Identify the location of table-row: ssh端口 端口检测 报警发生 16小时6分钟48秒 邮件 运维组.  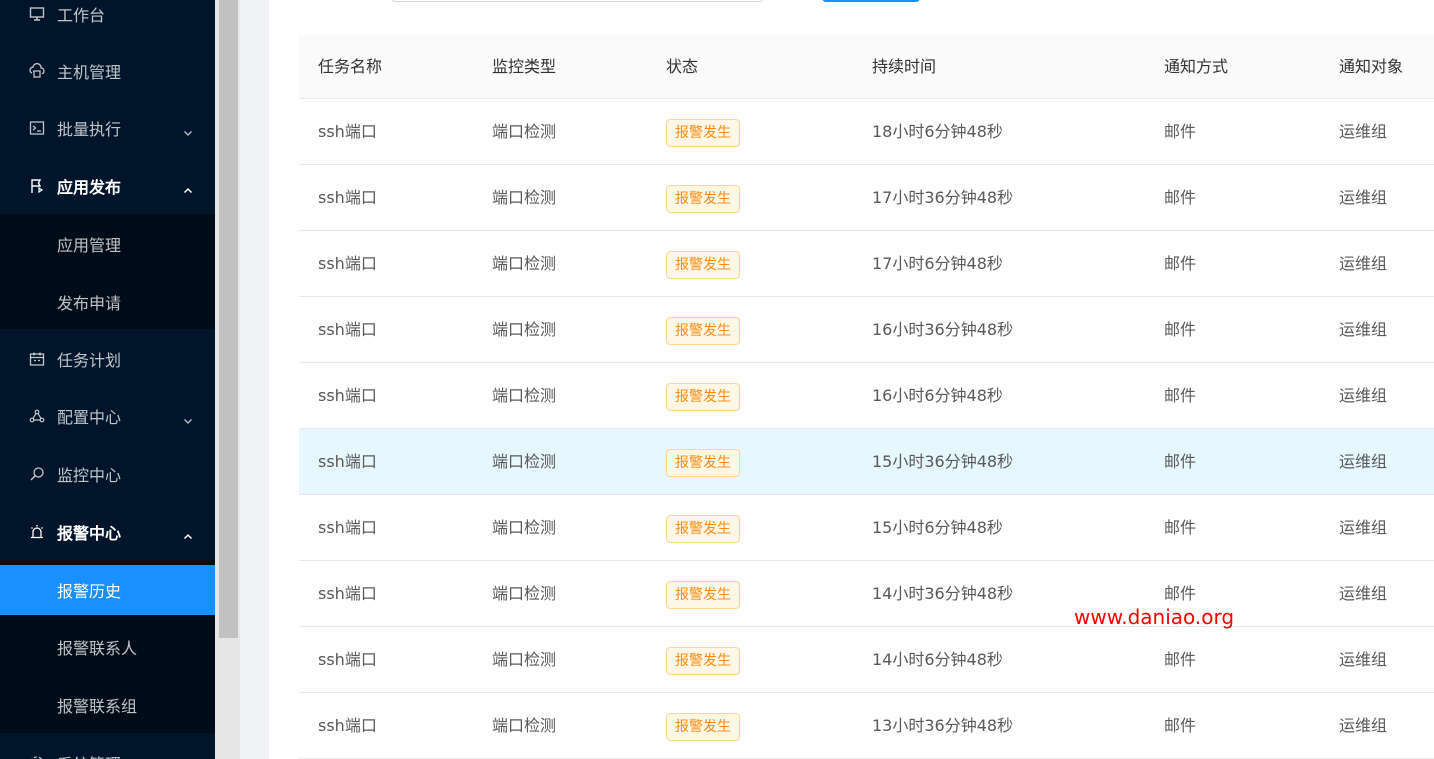
(866, 396).